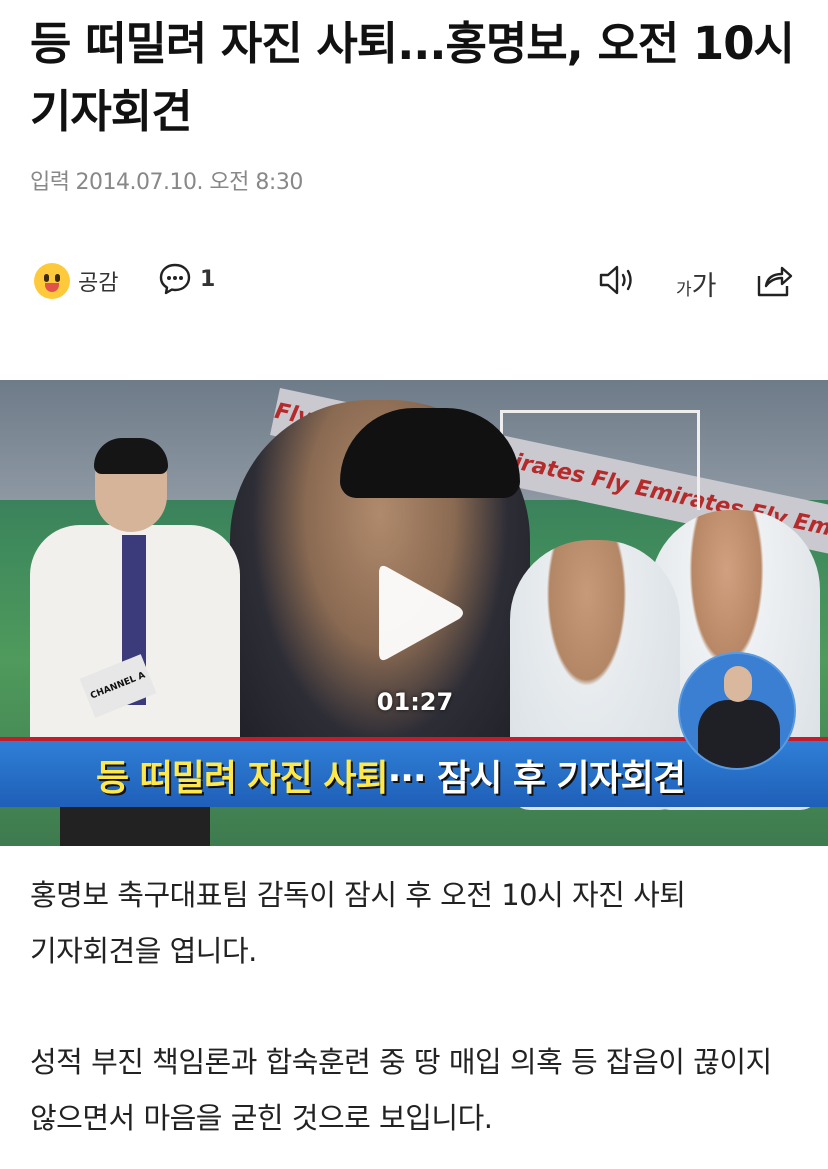  What do you see at coordinates (208, 279) in the screenshot?
I see `comment-count: 1` at bounding box center [208, 279].